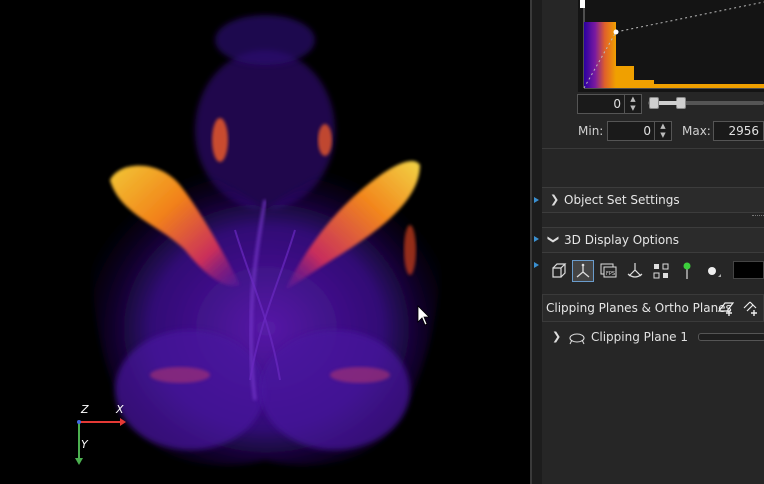 The width and height of the screenshot is (764, 484). I want to click on clipping-plane-icon, so click(577, 337).